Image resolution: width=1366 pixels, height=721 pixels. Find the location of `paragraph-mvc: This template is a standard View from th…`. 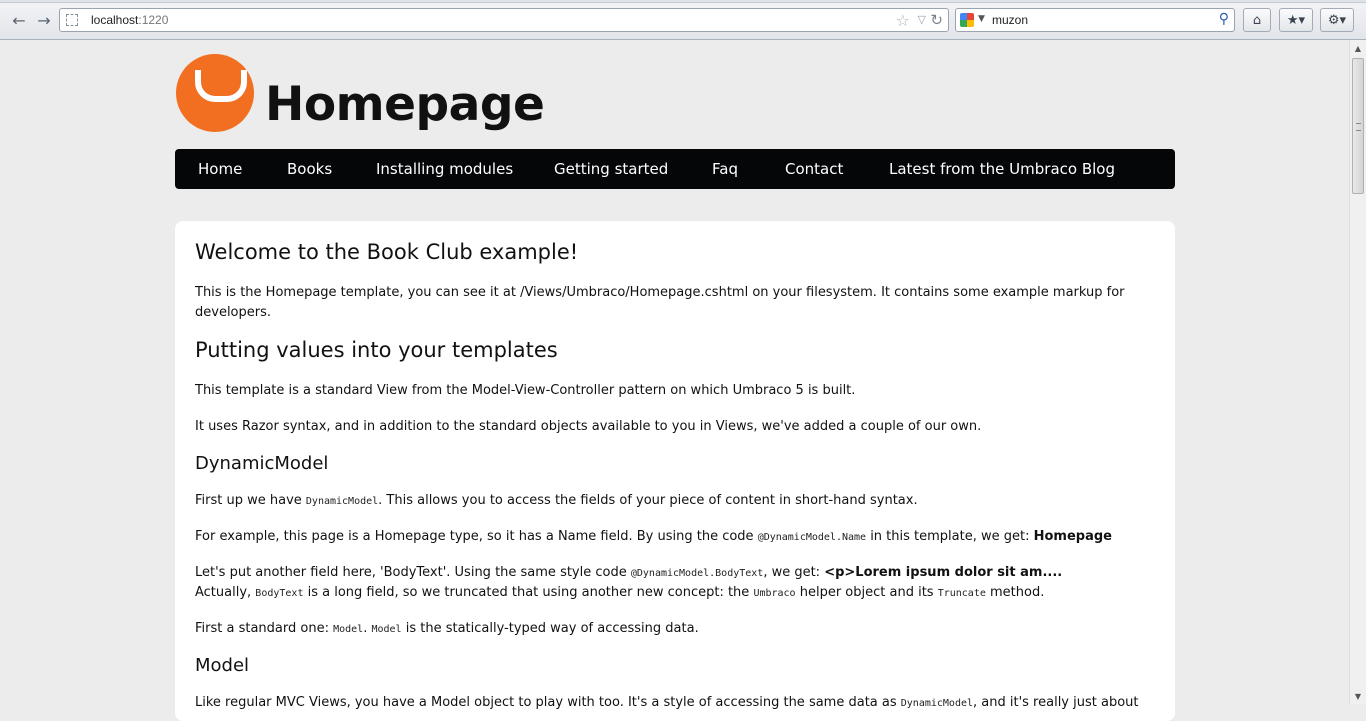

paragraph-mvc: This template is a standard View from th… is located at coordinates (525, 390).